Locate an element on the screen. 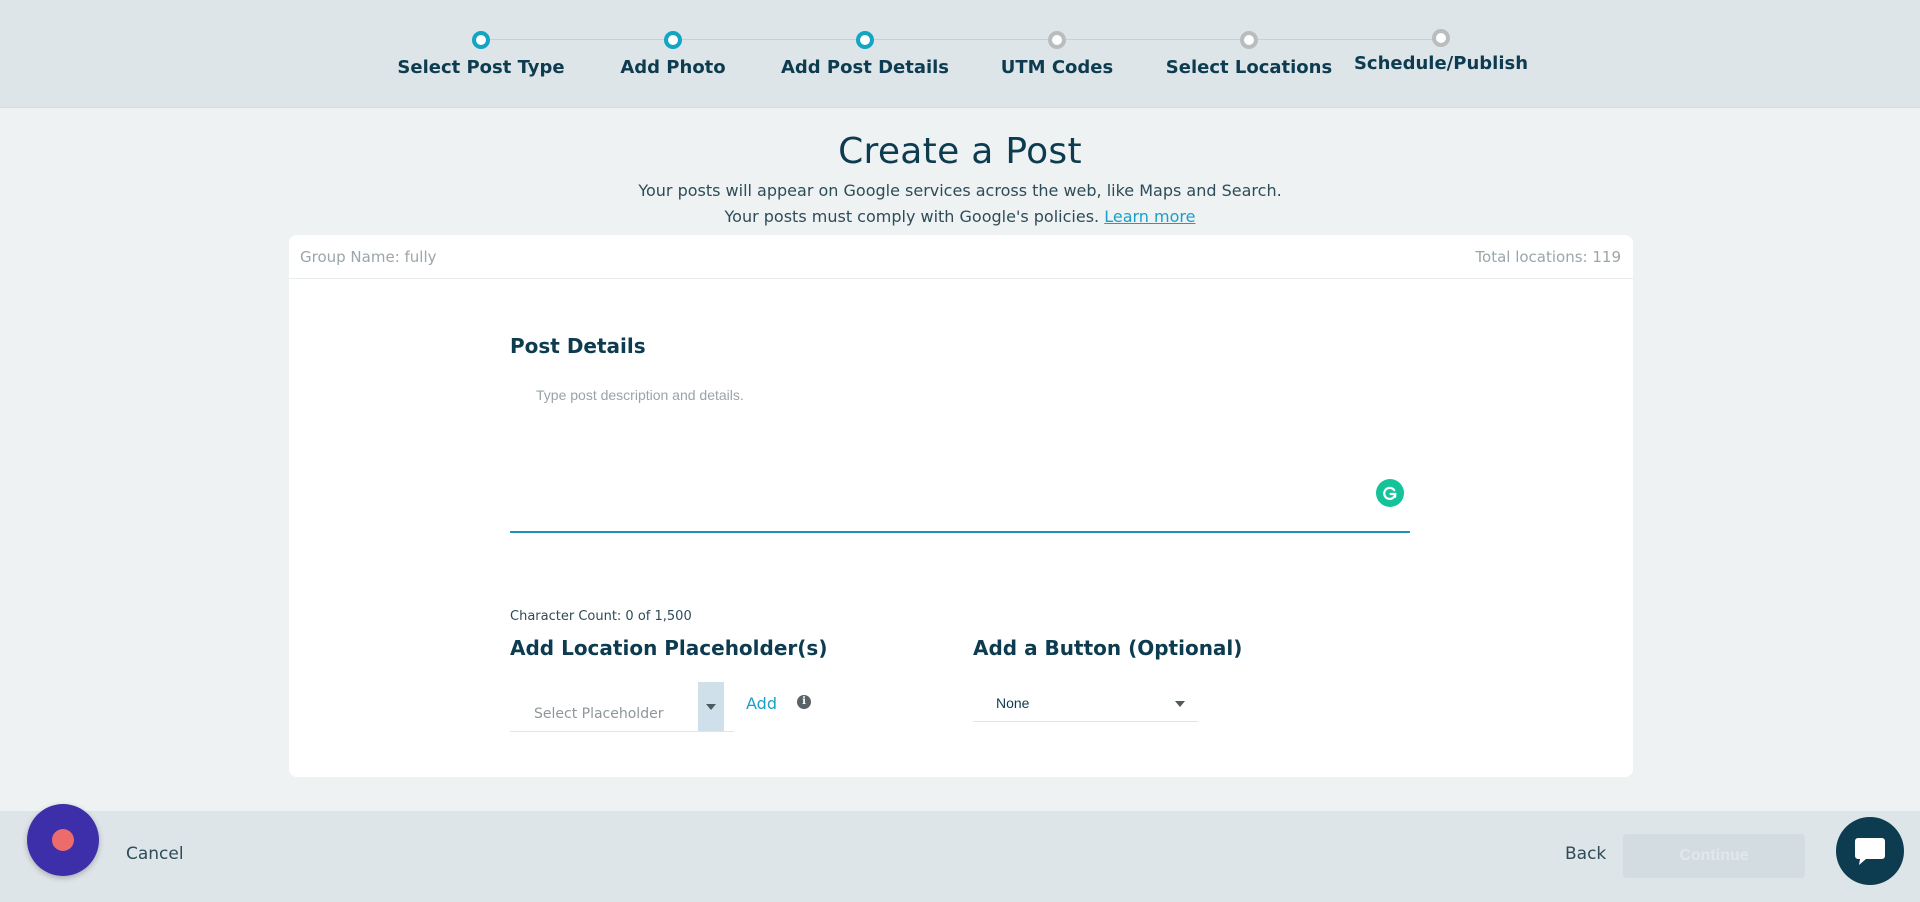 The image size is (1920, 902). step-add-photo: Add Photo is located at coordinates (673, 54).